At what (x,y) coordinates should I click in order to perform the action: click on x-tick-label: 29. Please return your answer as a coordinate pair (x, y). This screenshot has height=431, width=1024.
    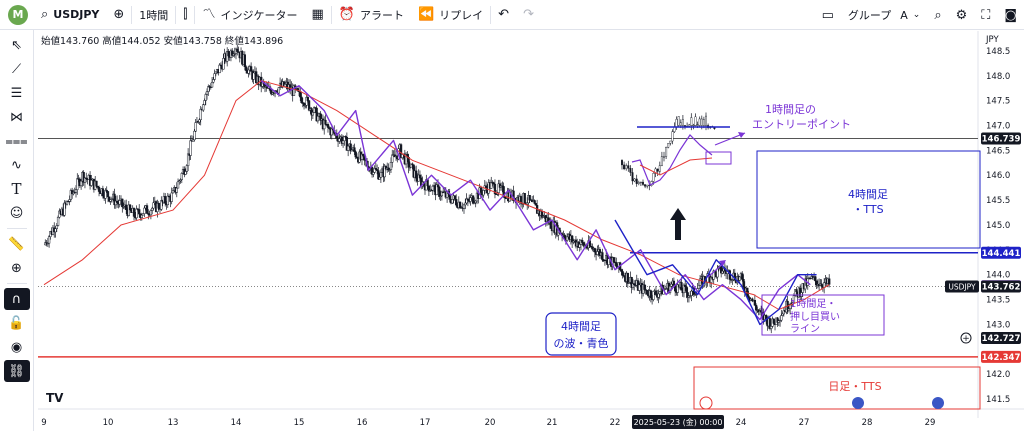
    Looking at the image, I should click on (930, 423).